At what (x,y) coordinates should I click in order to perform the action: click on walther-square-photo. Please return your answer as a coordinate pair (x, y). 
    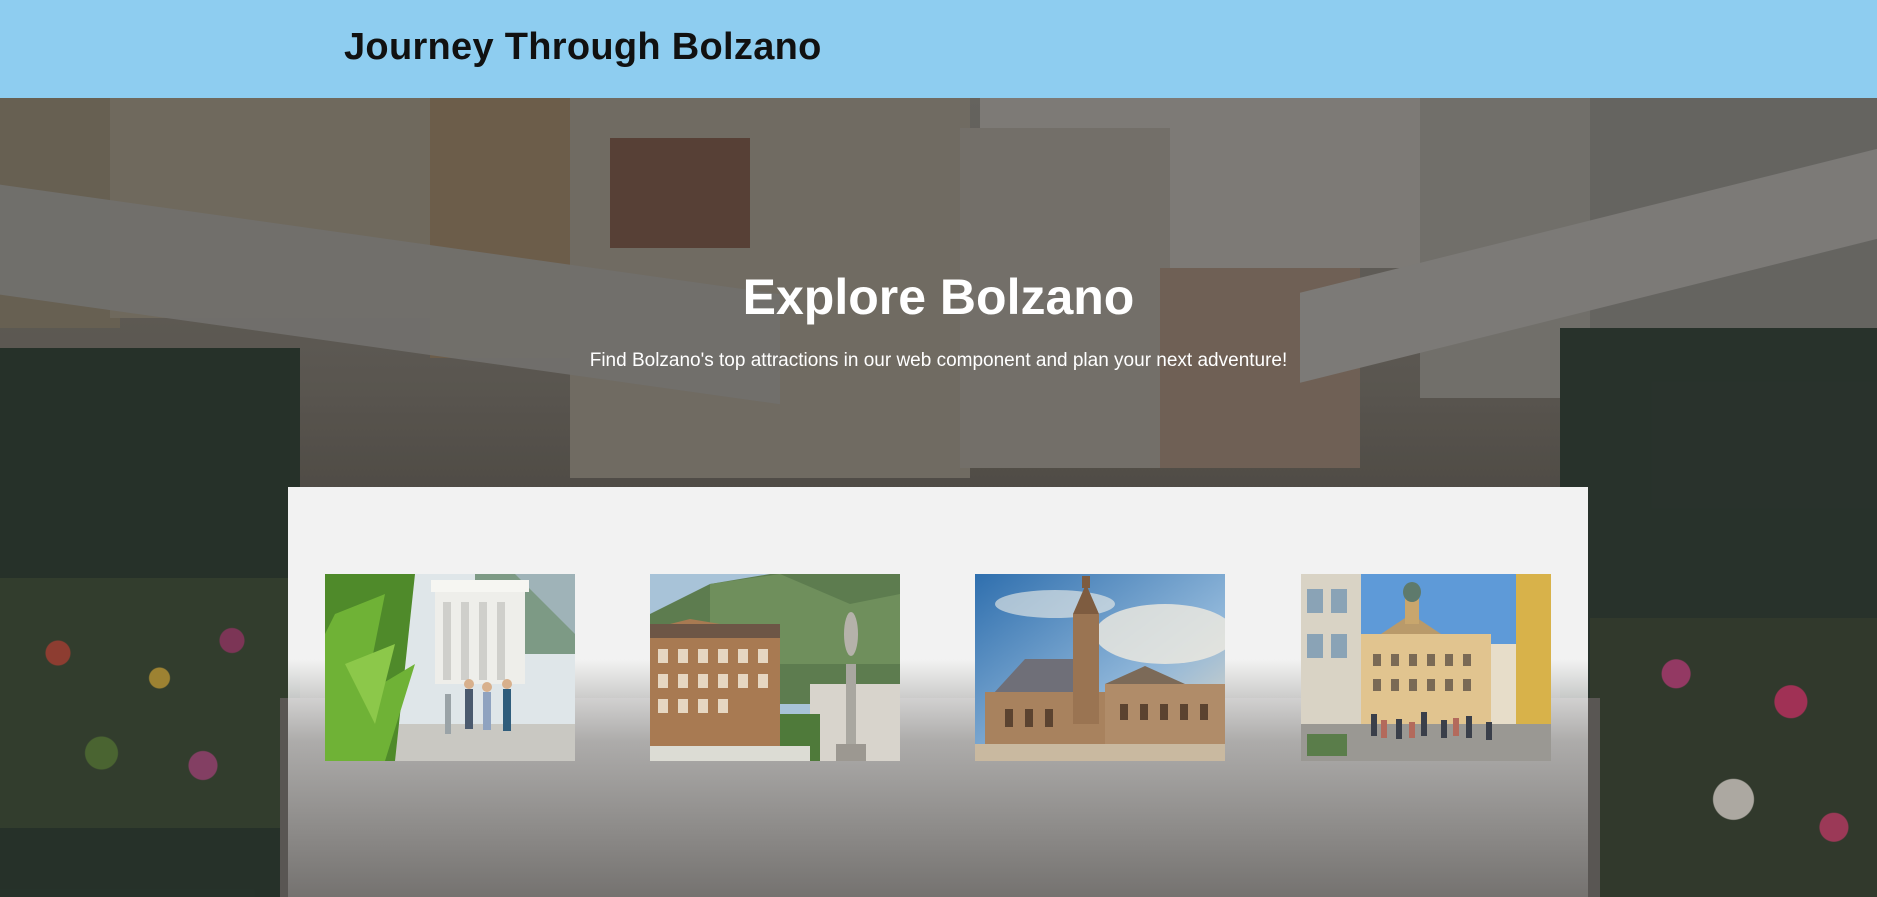
    Looking at the image, I should click on (775, 667).